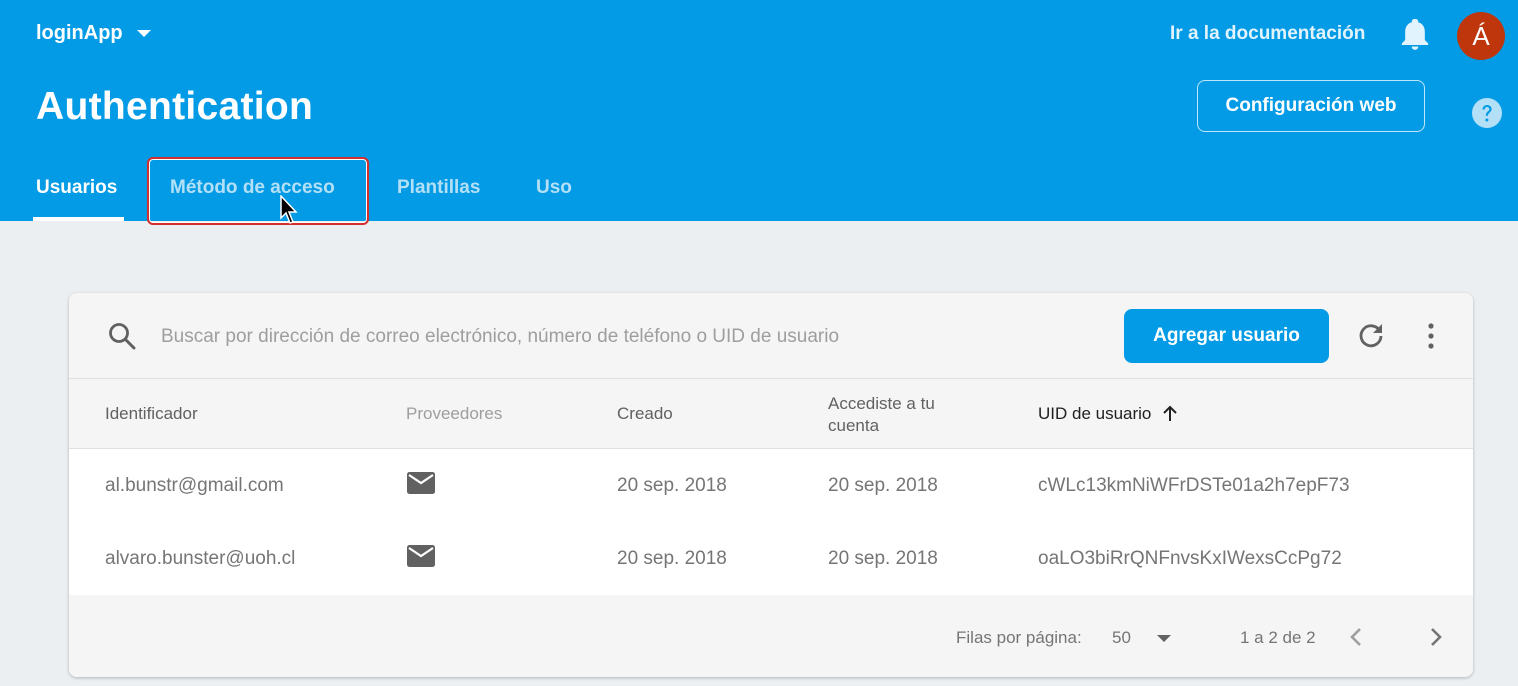 Image resolution: width=1518 pixels, height=686 pixels. I want to click on project-selector: loginApp, so click(93, 33).